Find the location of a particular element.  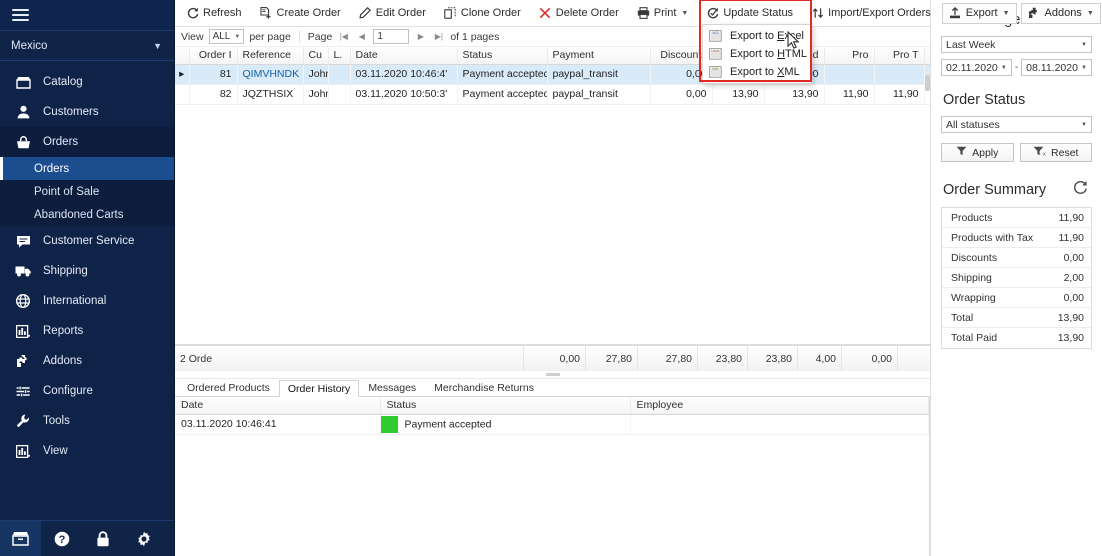

sidebar-item-orders-sub: Orders is located at coordinates (87, 168).